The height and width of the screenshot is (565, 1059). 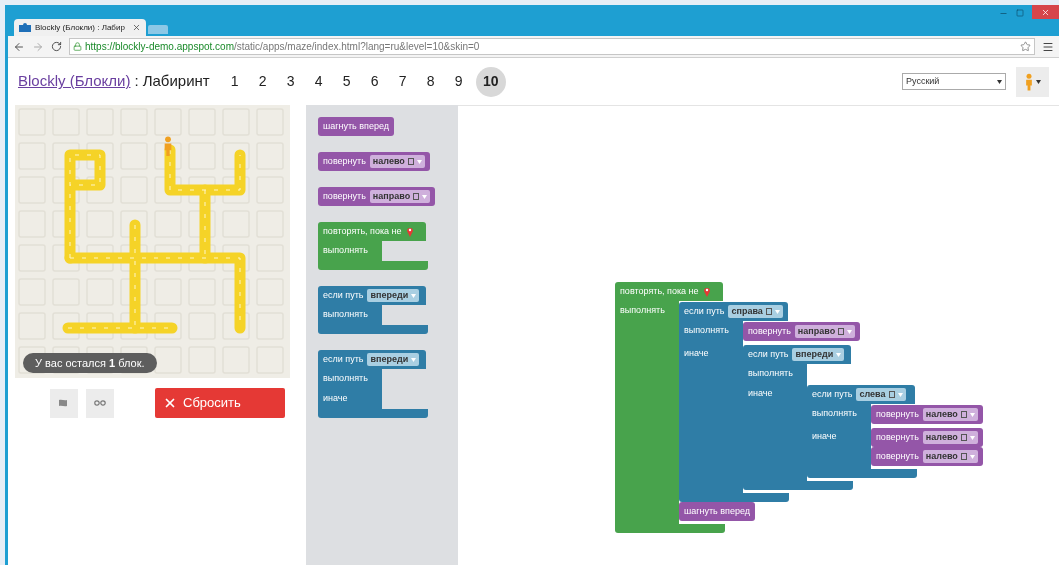 I want to click on lock-icon, so click(x=77, y=46).